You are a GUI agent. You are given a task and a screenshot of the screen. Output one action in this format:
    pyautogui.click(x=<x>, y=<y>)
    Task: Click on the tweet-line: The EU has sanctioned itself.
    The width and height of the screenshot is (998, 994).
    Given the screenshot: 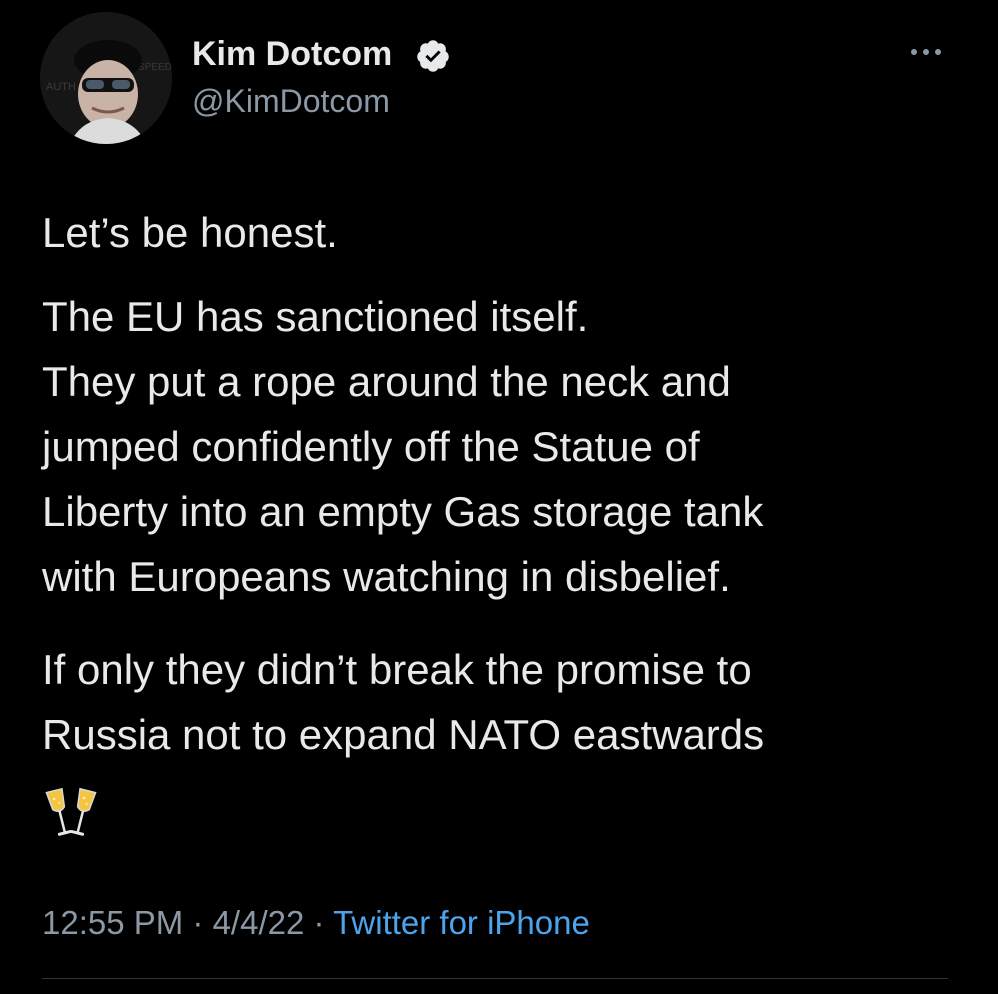 What is the action you would take?
    pyautogui.click(x=315, y=316)
    